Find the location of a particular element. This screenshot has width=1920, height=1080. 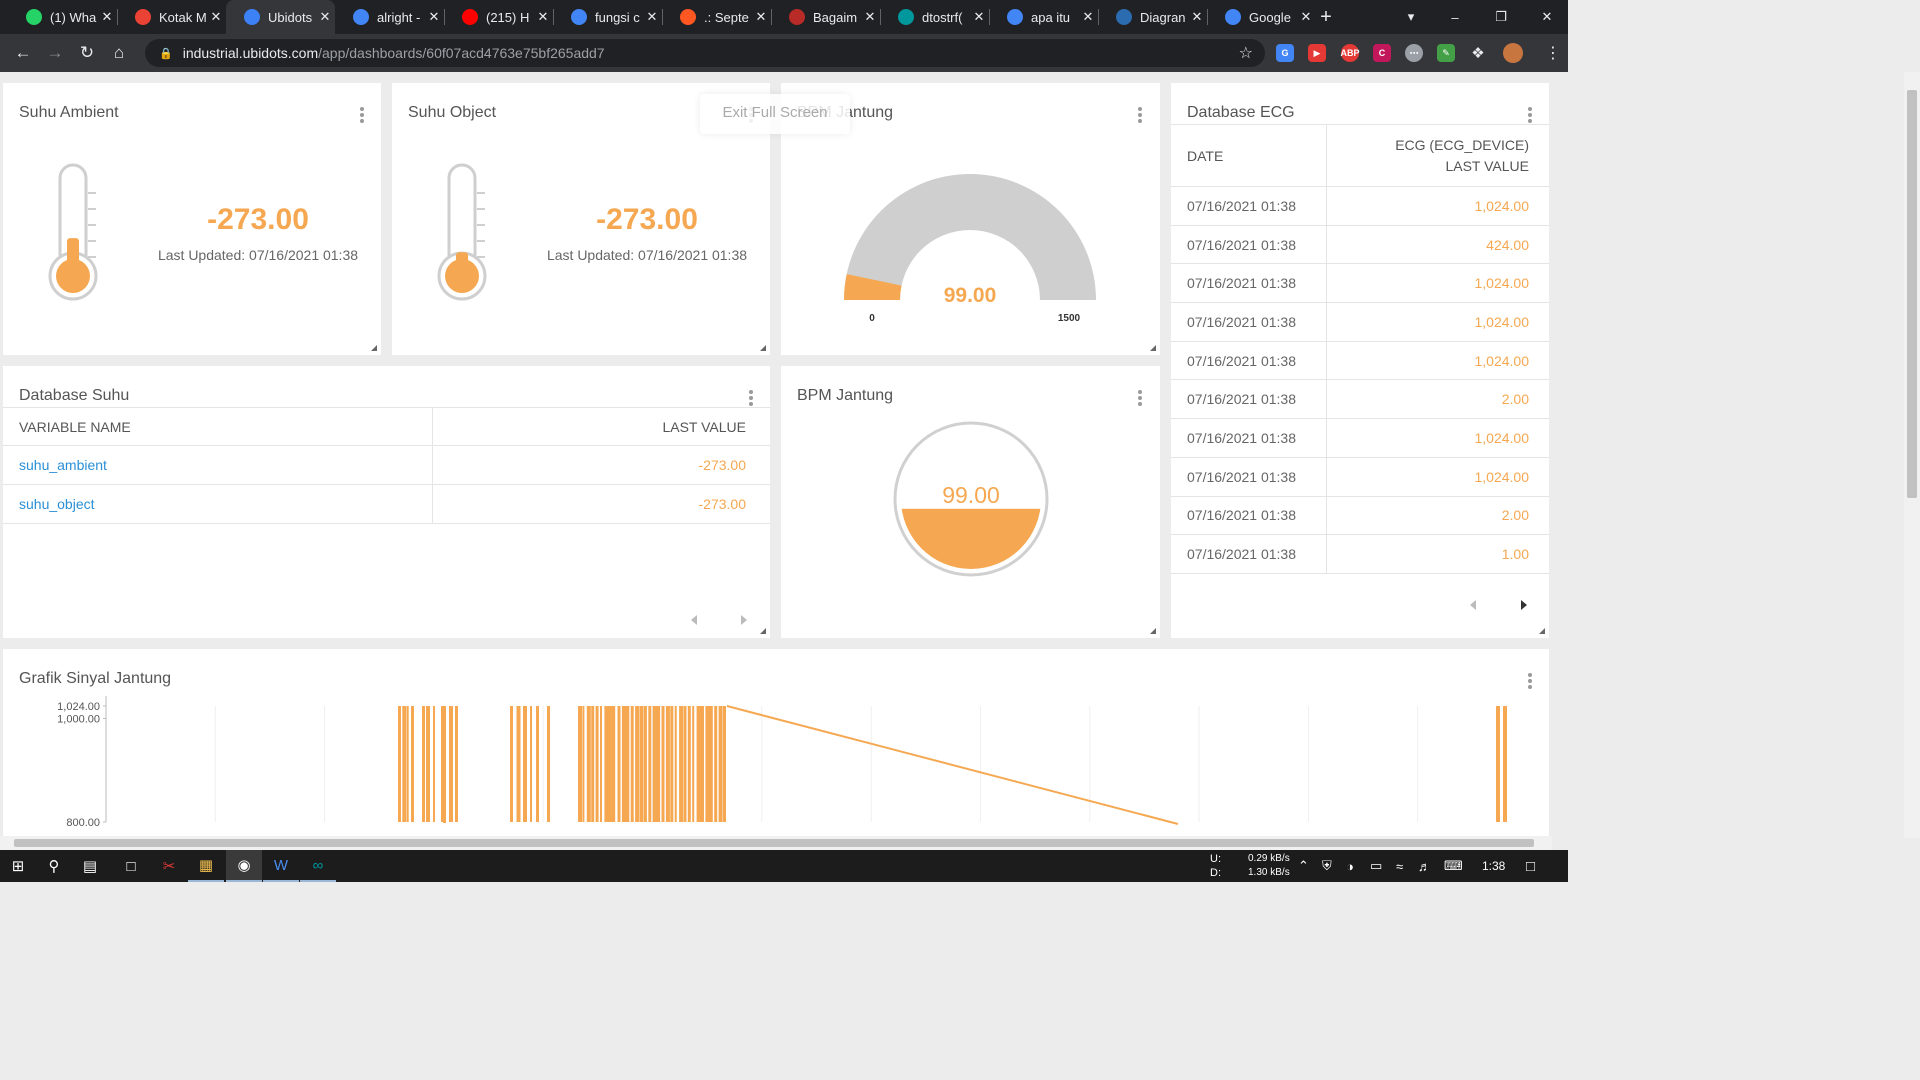

adblock-extension-icon: ABP is located at coordinates (1350, 53).